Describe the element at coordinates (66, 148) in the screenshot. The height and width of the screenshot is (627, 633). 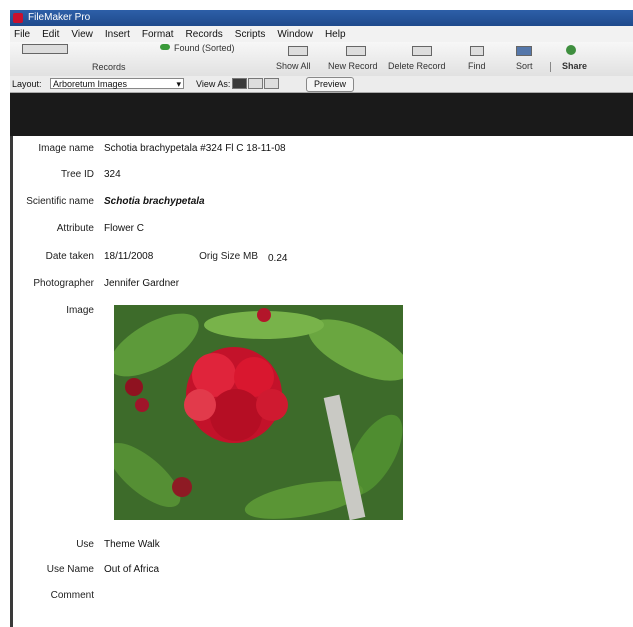
I see `image-name-label: Image name` at that location.